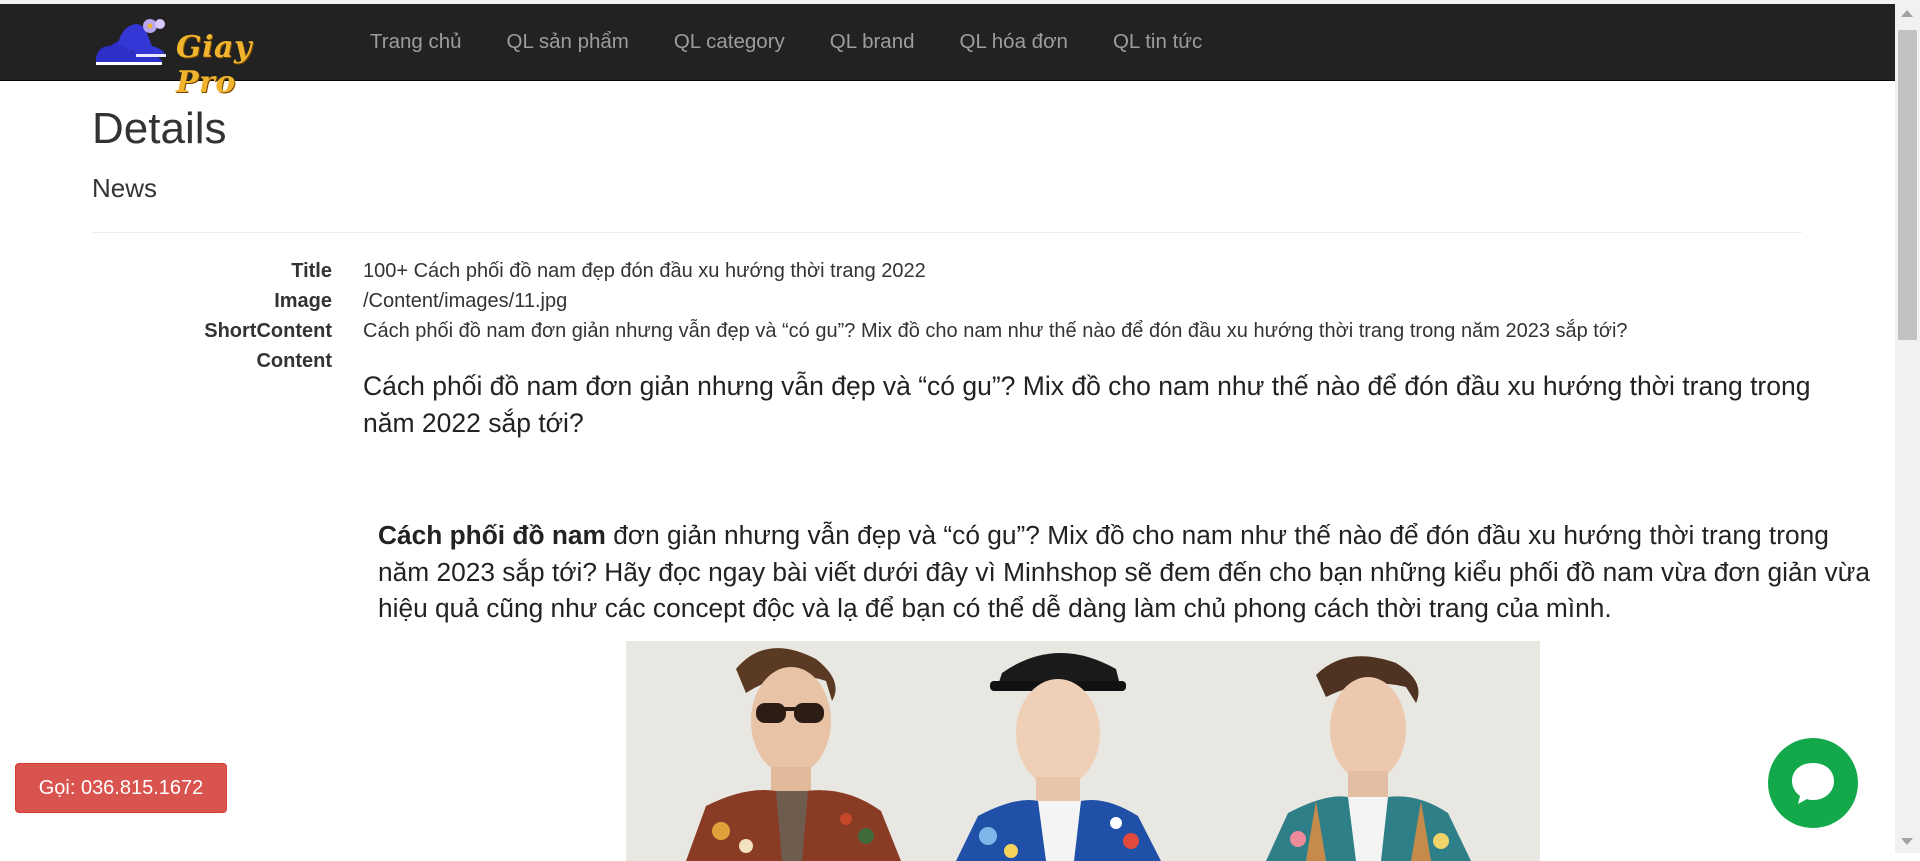 This screenshot has width=1920, height=861. Describe the element at coordinates (303, 301) in the screenshot. I see `detail-label-image: Image` at that location.